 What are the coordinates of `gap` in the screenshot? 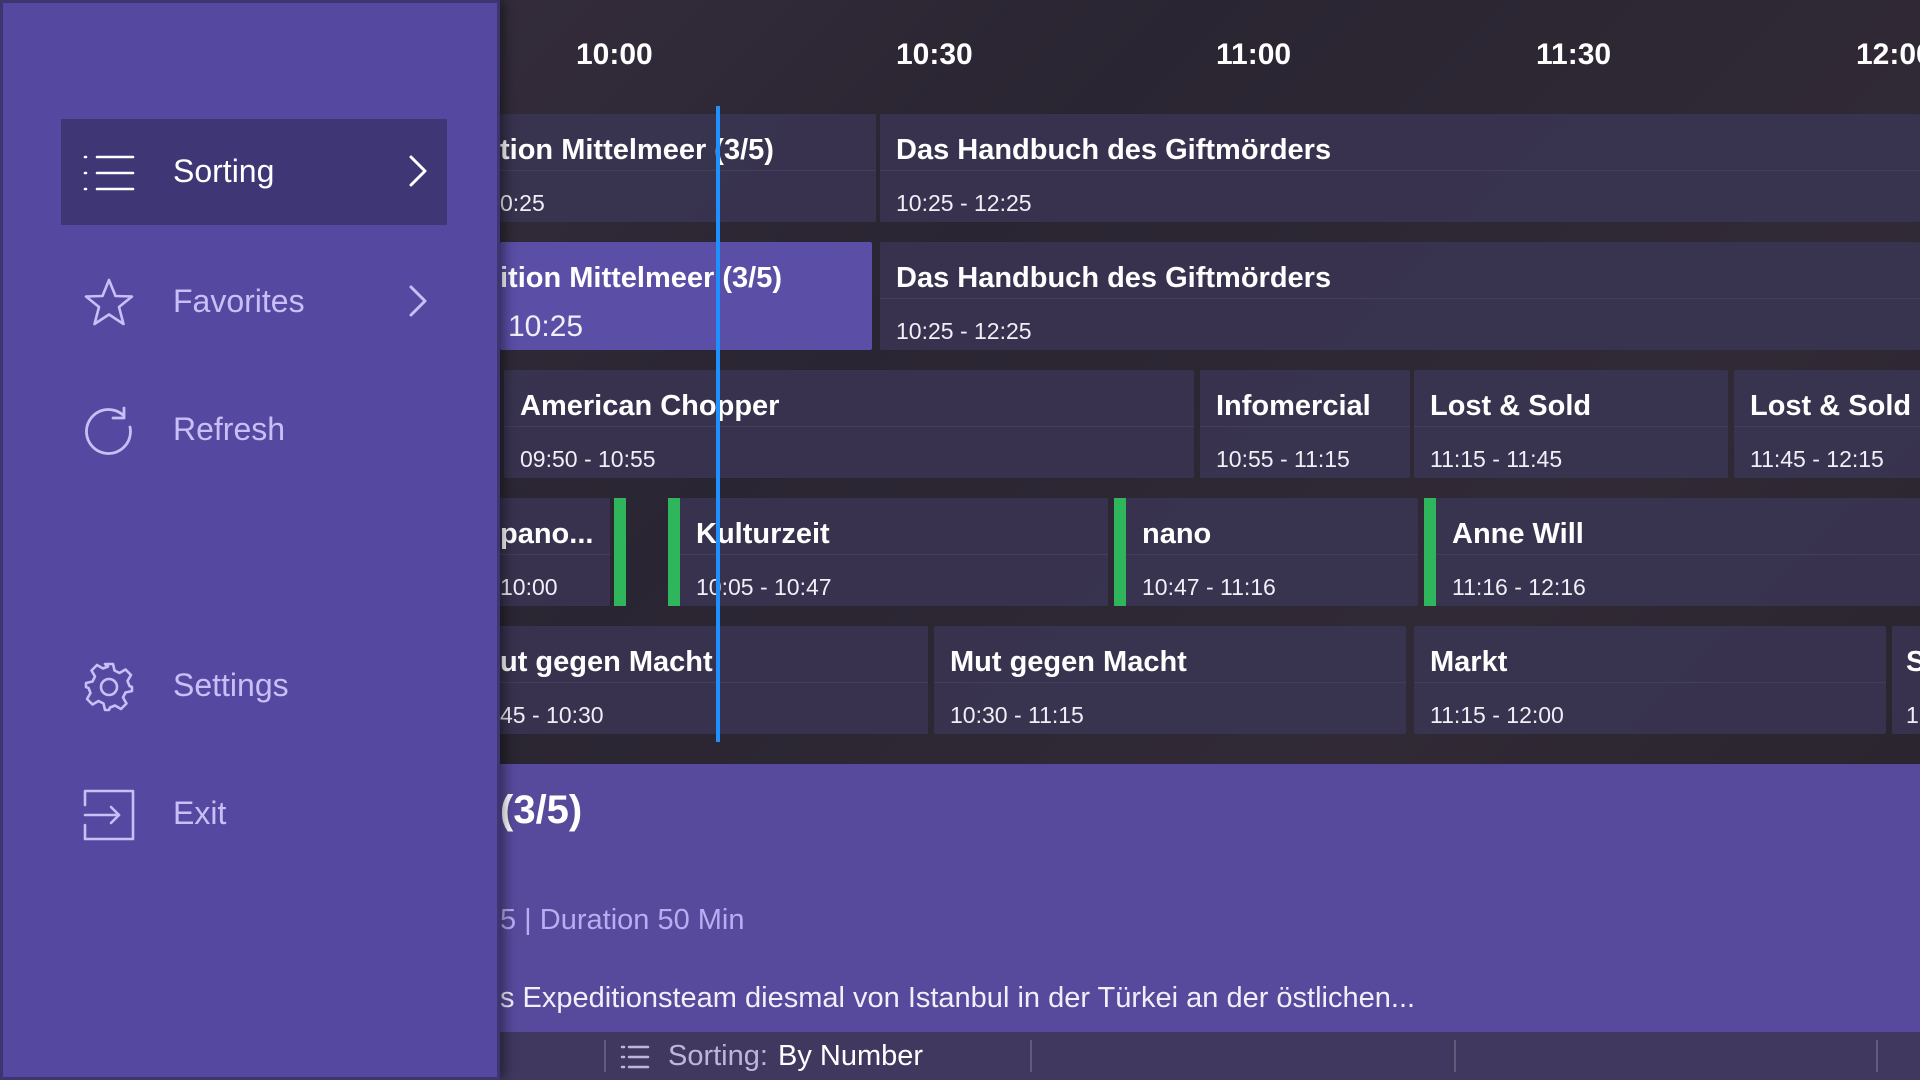 It's located at (631, 552).